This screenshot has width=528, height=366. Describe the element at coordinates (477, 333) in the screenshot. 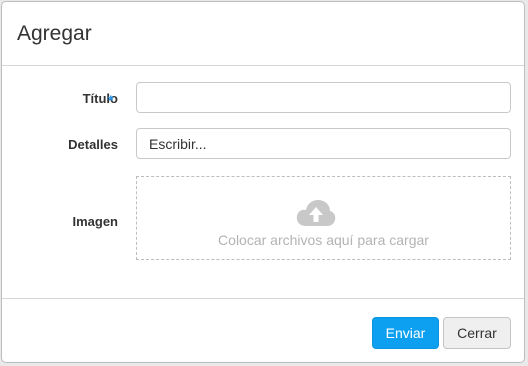

I see `close-button: Cerrar` at that location.